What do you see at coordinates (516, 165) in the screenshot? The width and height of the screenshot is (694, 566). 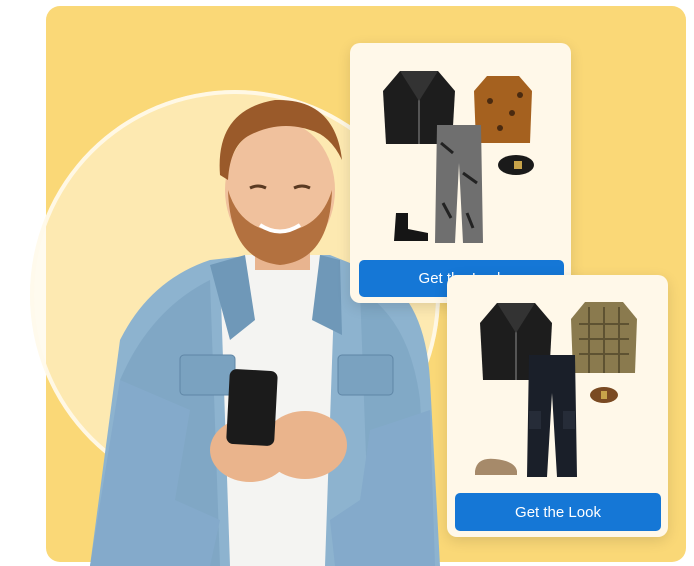 I see `black-belt-icon` at bounding box center [516, 165].